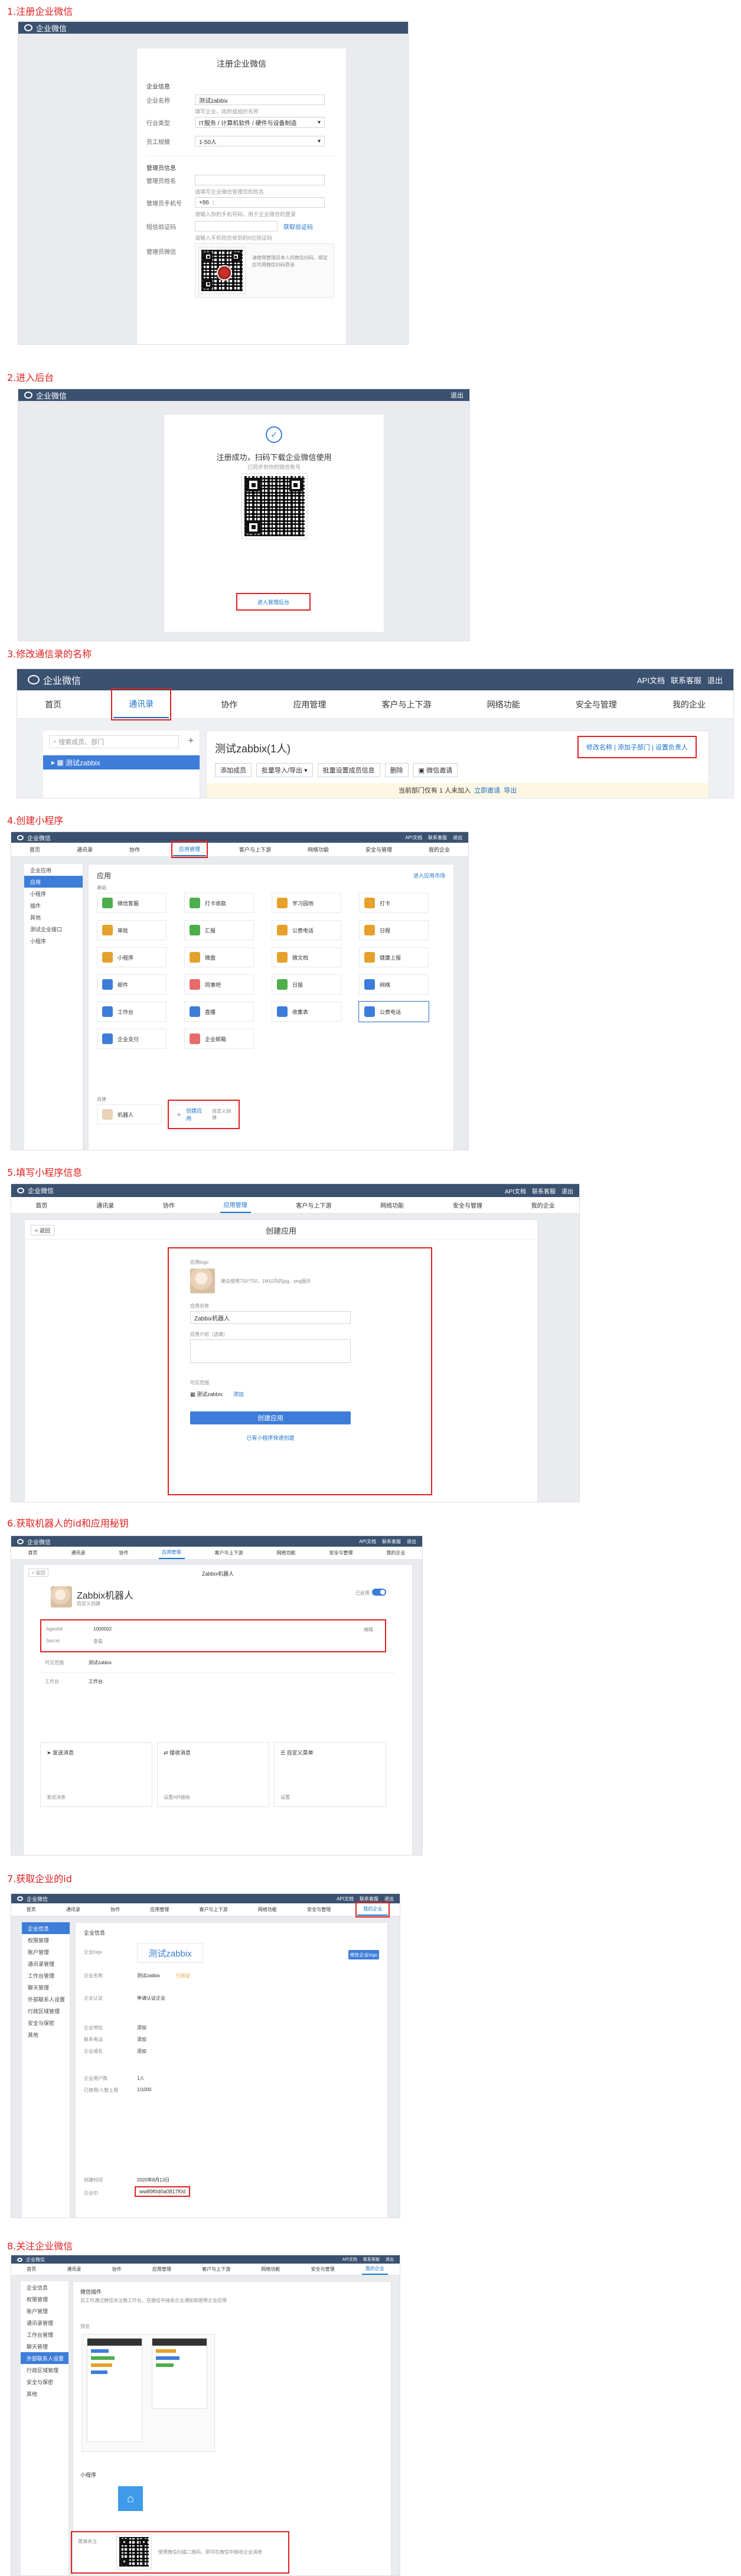 The height and width of the screenshot is (2576, 741). What do you see at coordinates (379, 1593) in the screenshot?
I see `enable-toggle` at bounding box center [379, 1593].